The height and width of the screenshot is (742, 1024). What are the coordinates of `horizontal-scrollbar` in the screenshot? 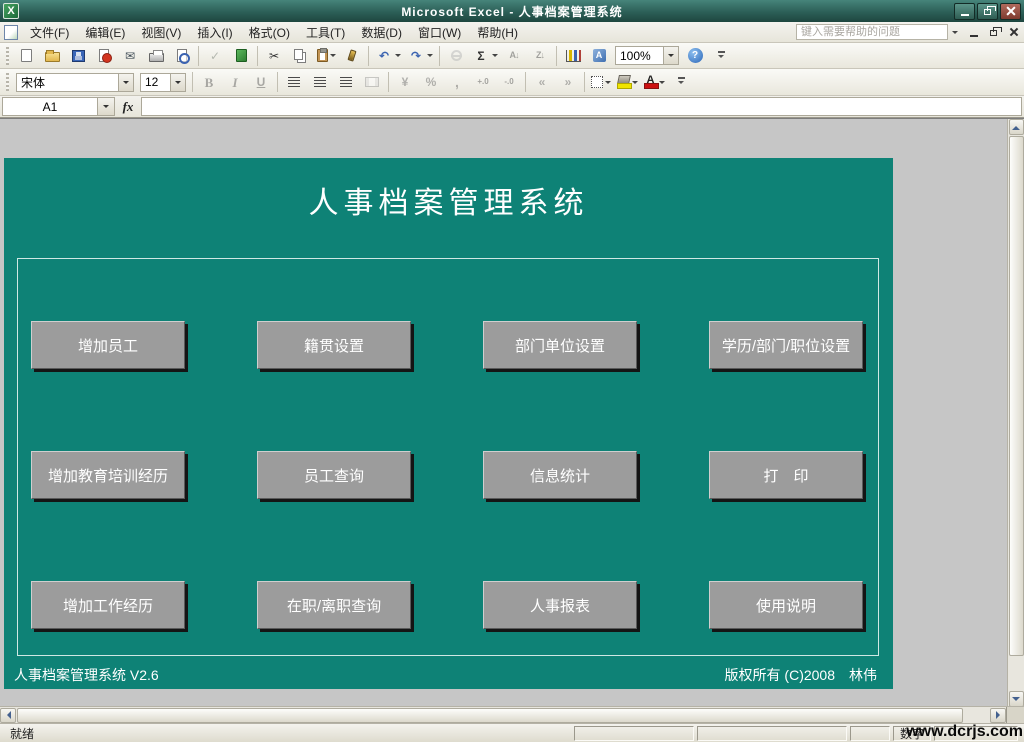 It's located at (512, 714).